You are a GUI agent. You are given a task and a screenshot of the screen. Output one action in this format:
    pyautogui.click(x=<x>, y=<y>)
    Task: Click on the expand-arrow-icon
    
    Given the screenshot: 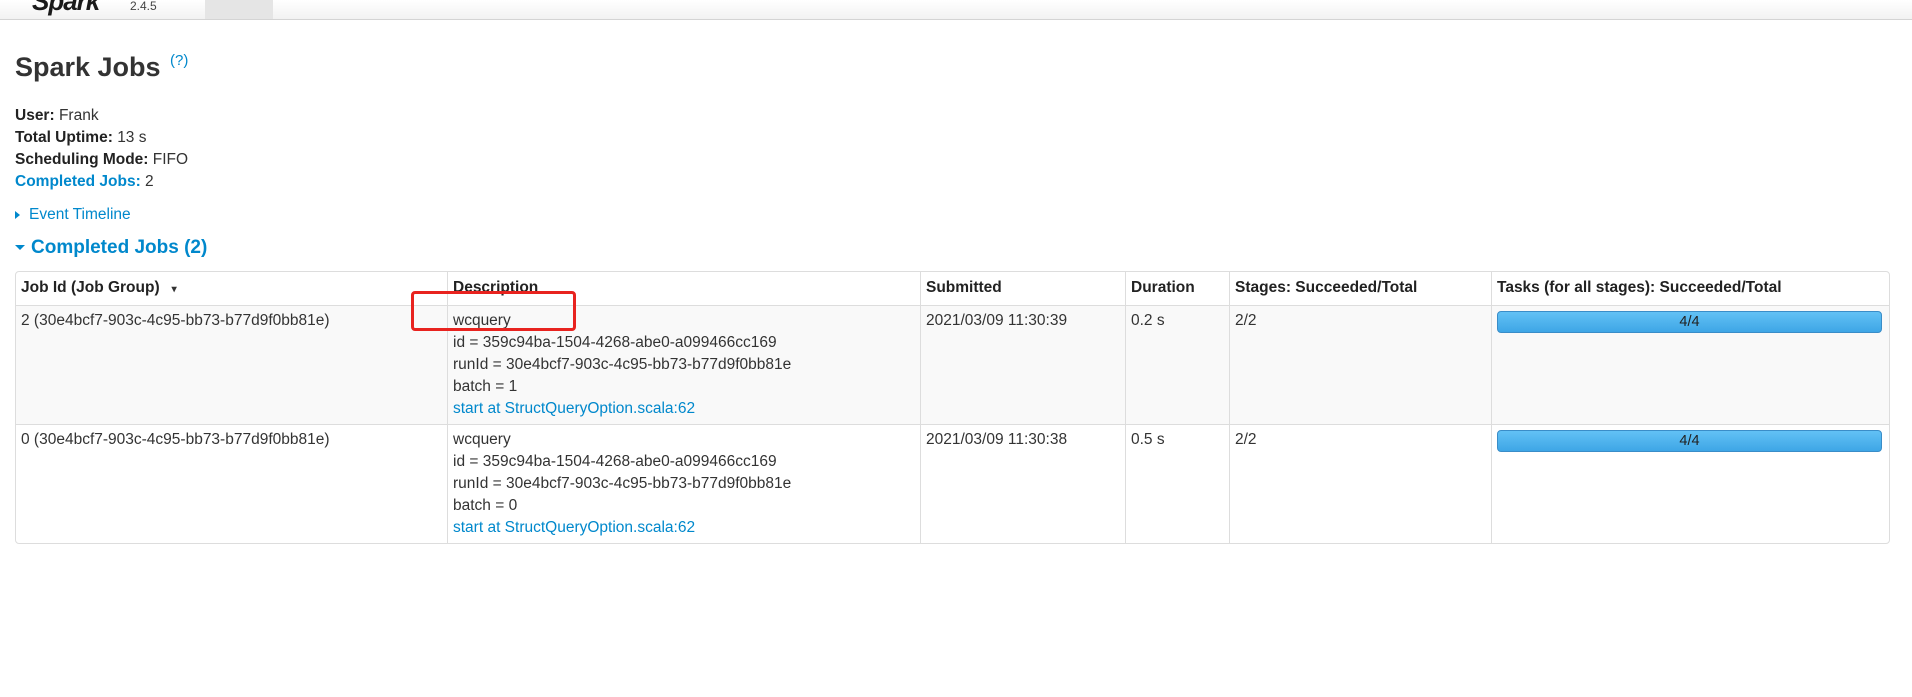 What is the action you would take?
    pyautogui.click(x=17, y=214)
    